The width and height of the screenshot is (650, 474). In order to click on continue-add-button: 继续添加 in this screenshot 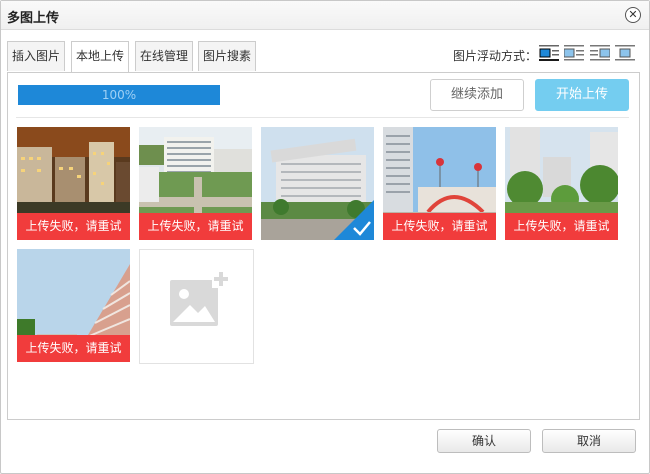, I will do `click(477, 95)`.